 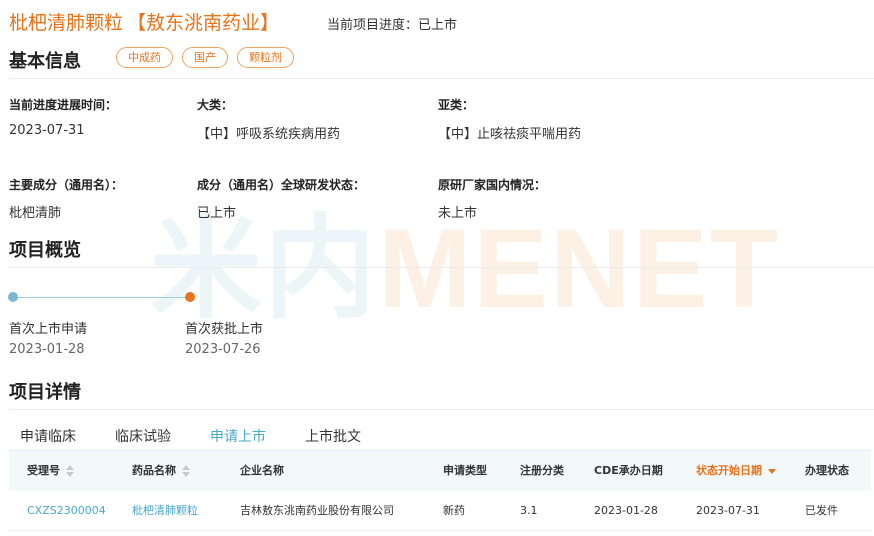 I want to click on originator-domestic-value: 未上市, so click(x=458, y=213).